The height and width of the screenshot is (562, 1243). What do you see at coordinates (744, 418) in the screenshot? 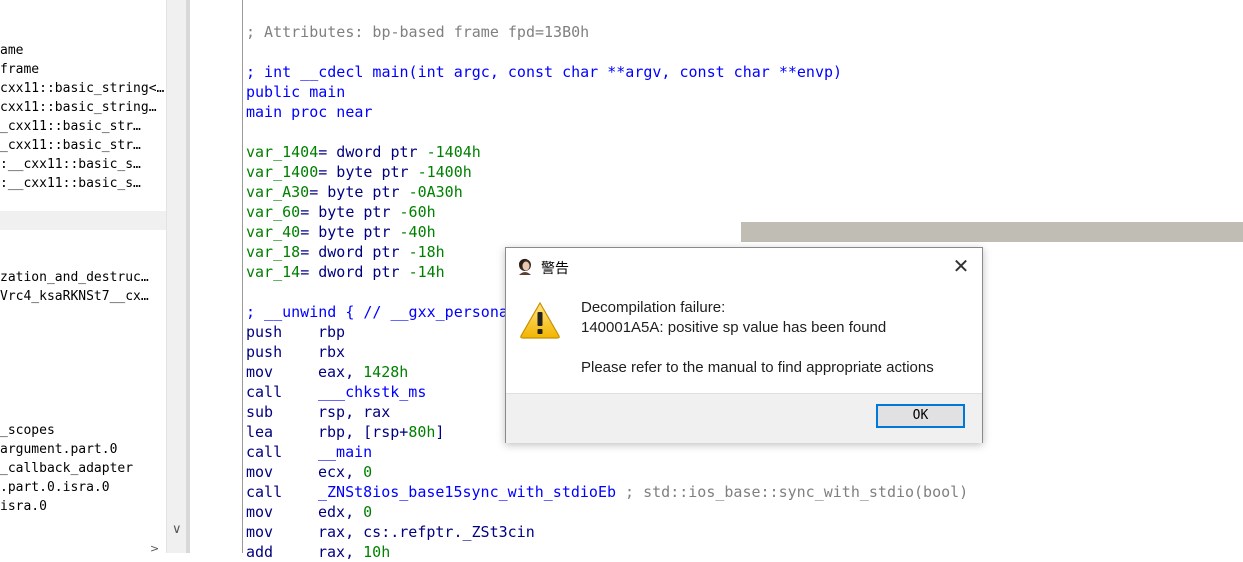
I see `dialog-footer: OK` at bounding box center [744, 418].